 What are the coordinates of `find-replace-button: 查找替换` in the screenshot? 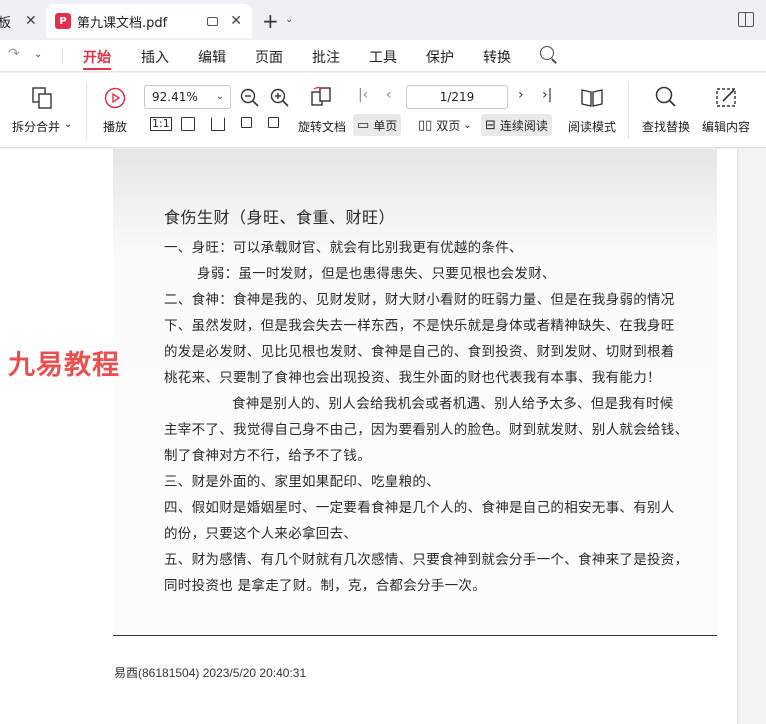 It's located at (666, 126).